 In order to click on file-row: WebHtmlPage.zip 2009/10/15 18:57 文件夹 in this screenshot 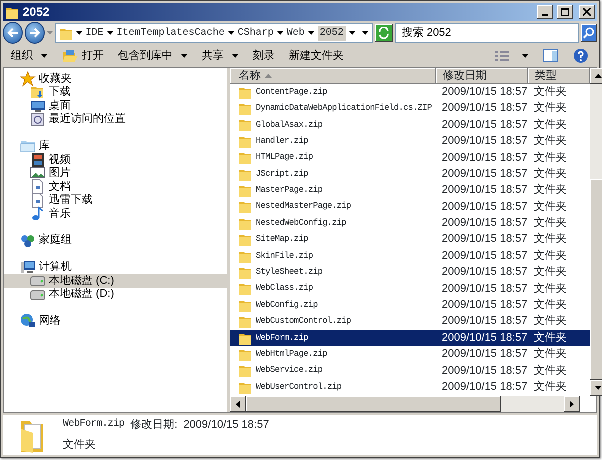, I will do `click(410, 354)`.